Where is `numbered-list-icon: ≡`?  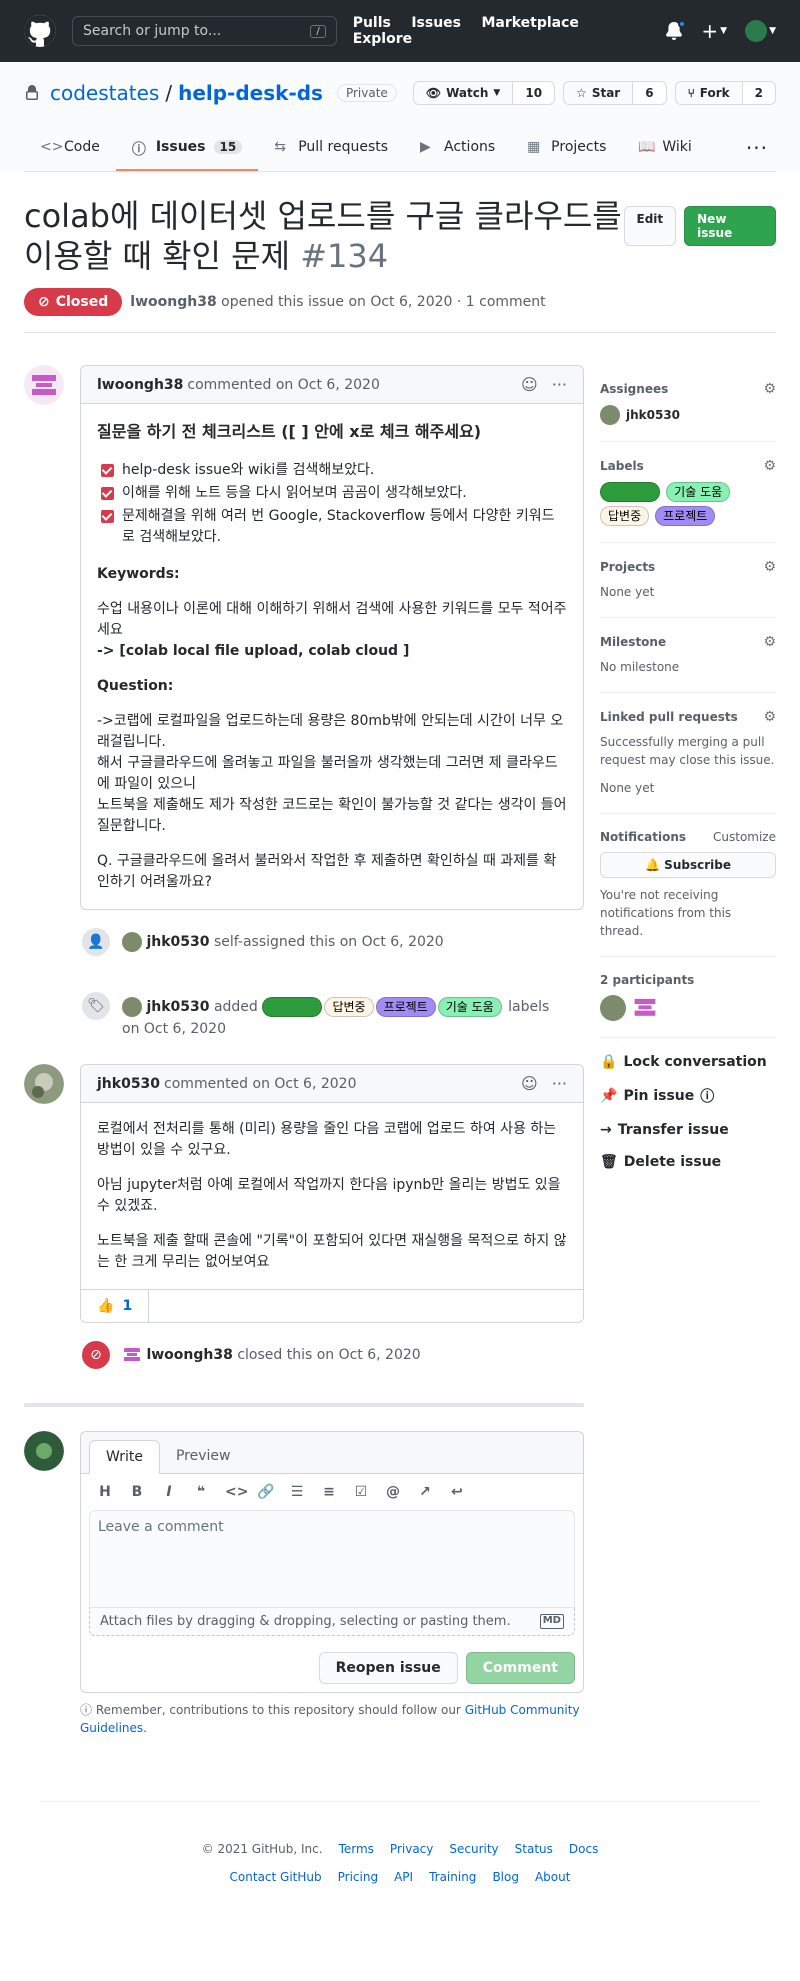
numbered-list-icon: ≡ is located at coordinates (329, 1492).